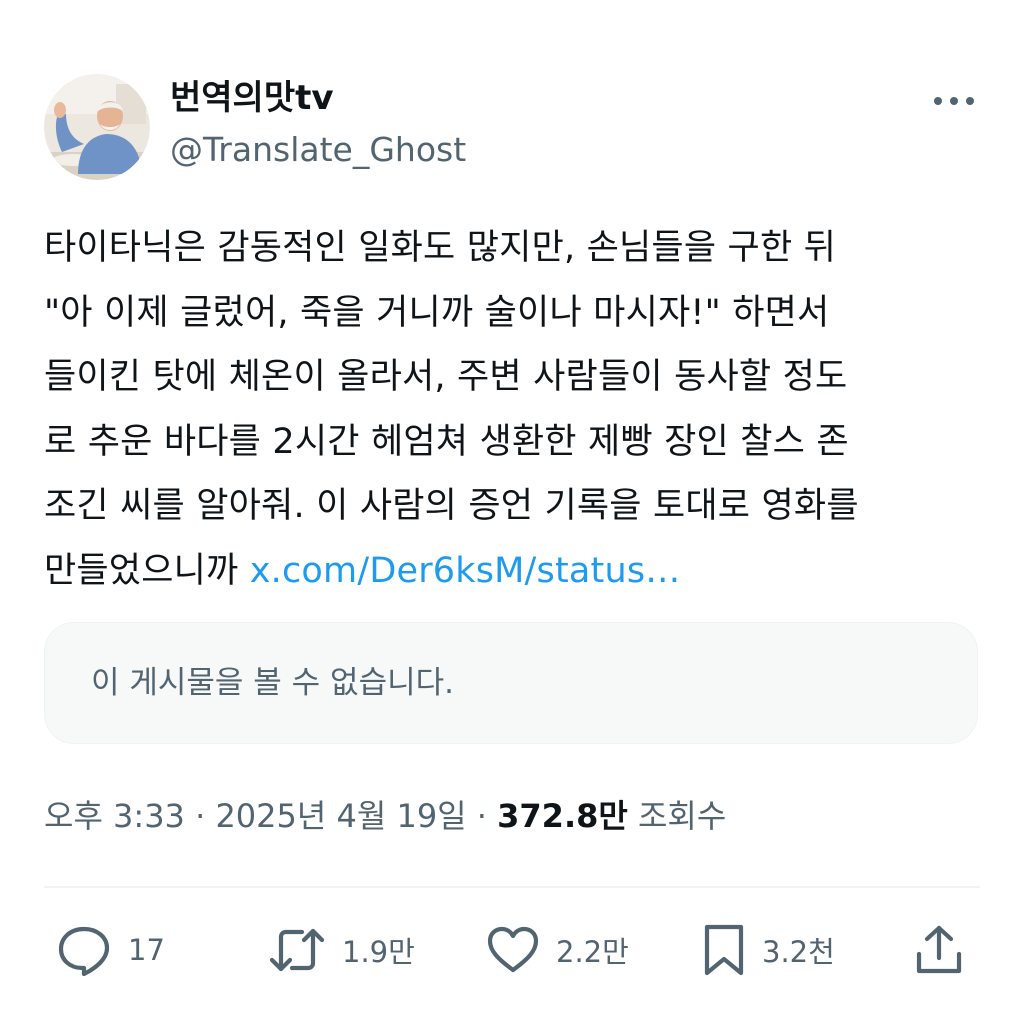 This screenshot has width=1024, height=1010. I want to click on tweet-date: 2025년 4월 19일, so click(340, 816).